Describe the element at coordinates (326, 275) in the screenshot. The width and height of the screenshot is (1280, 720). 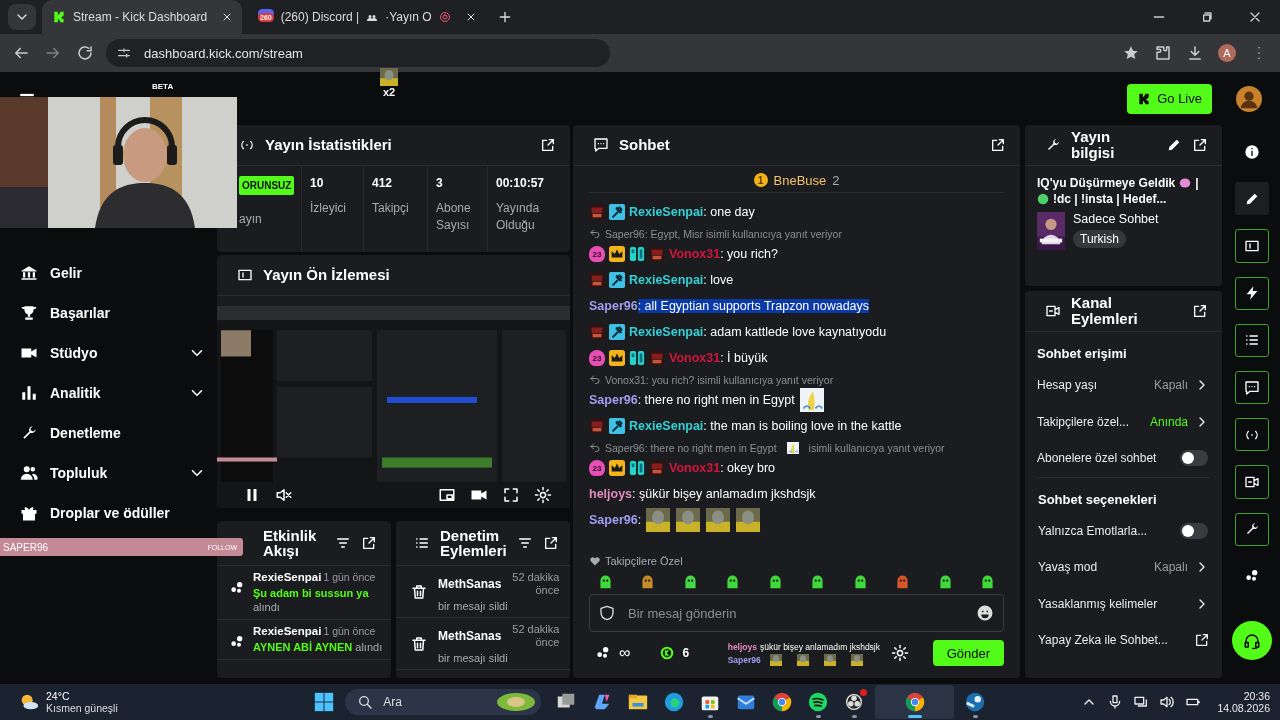
I see `card-title: Yayın Ön İzlemesi` at that location.